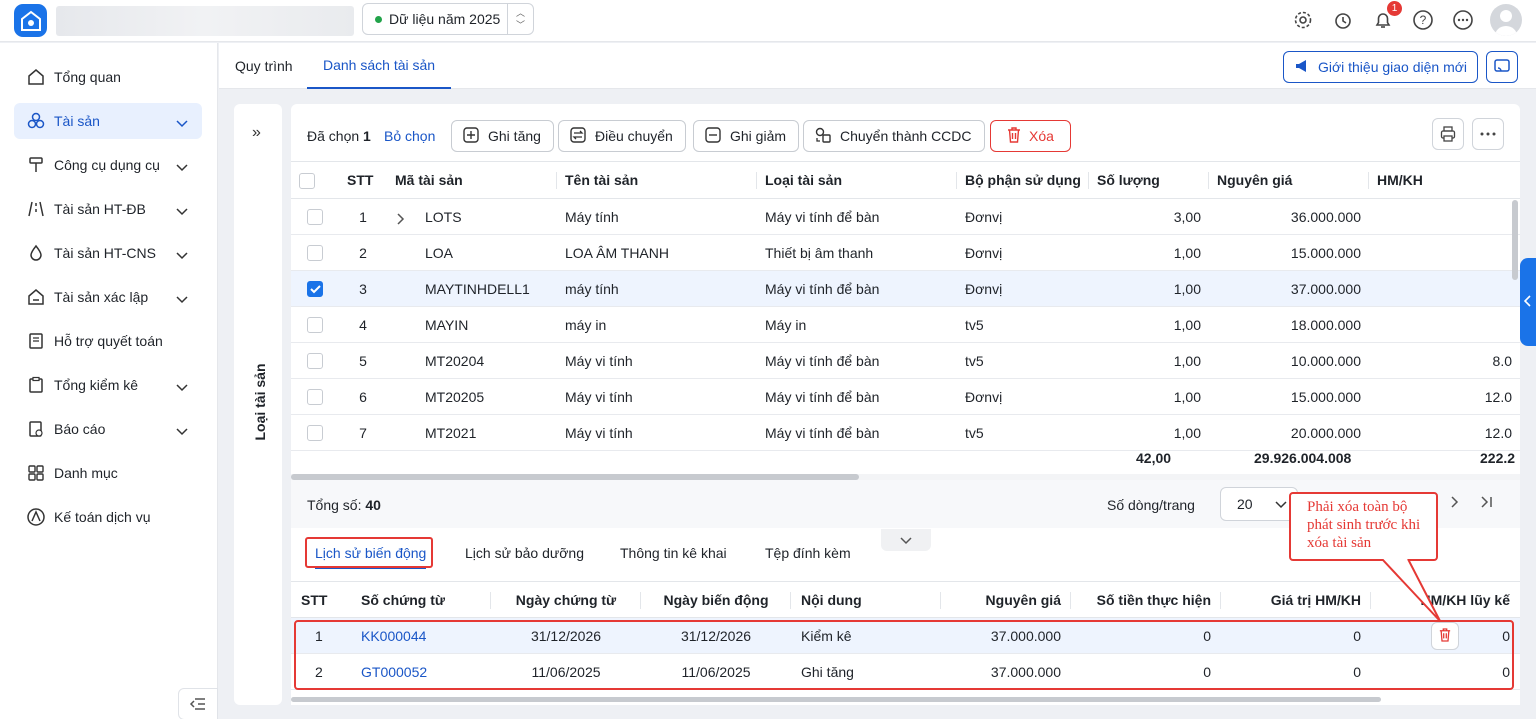  What do you see at coordinates (108, 165) in the screenshot?
I see `sidebar-item-tools: Công cụ dụng cụ` at bounding box center [108, 165].